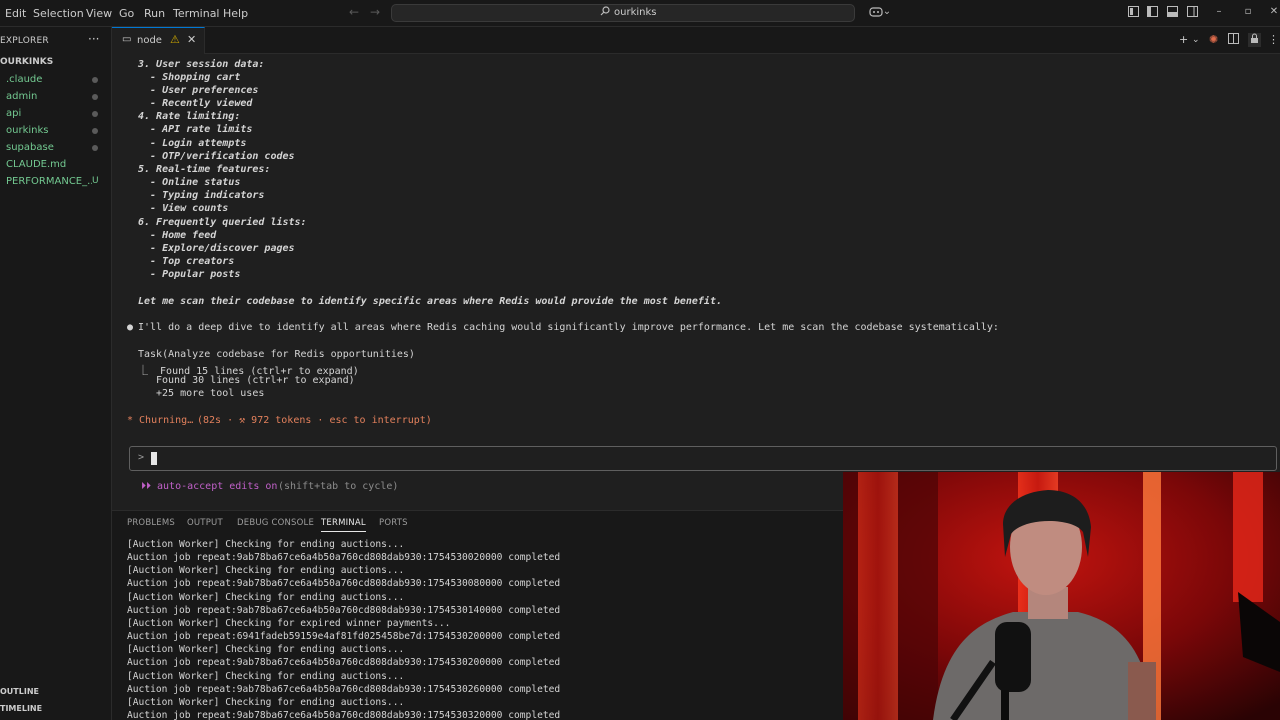 This screenshot has height=720, width=1280. I want to click on output-line: 4. Rate limiting:, so click(189, 116).